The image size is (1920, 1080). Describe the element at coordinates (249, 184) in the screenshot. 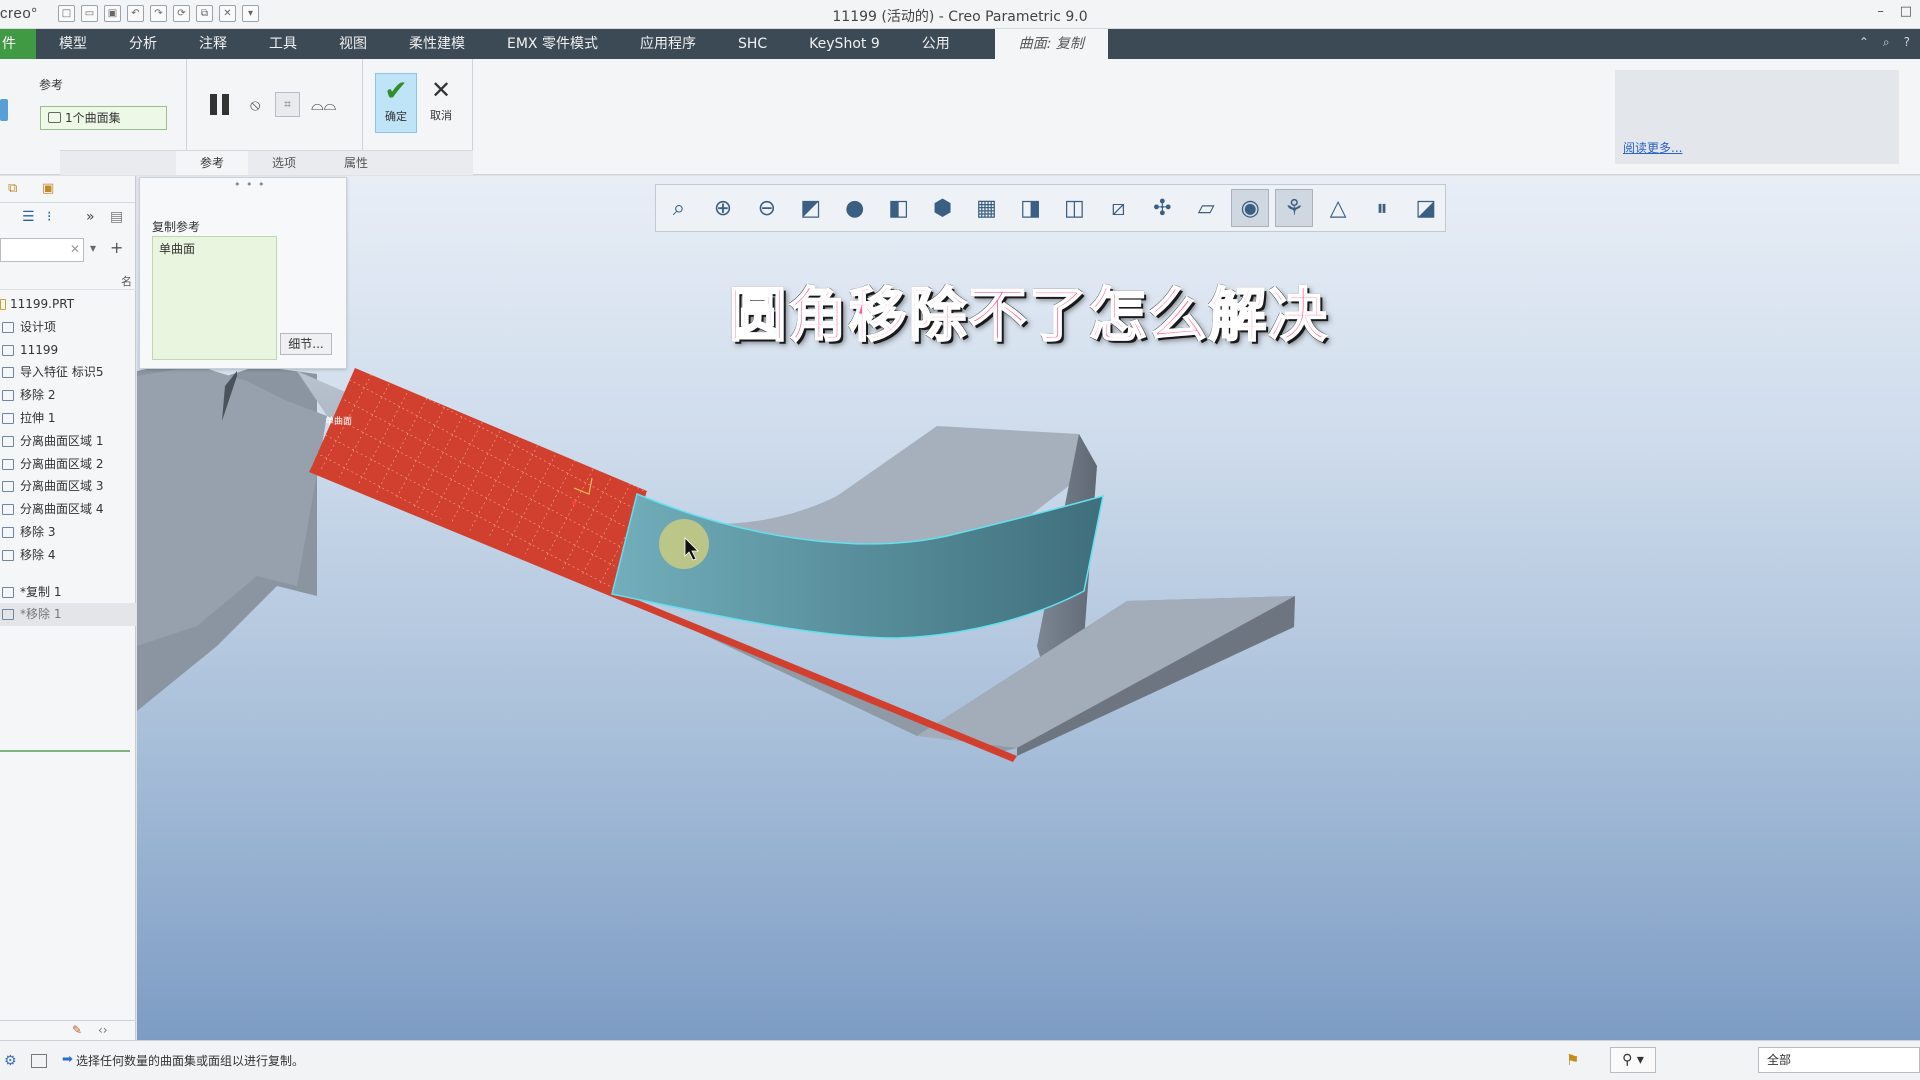

I see `popup-grip: • • •` at that location.